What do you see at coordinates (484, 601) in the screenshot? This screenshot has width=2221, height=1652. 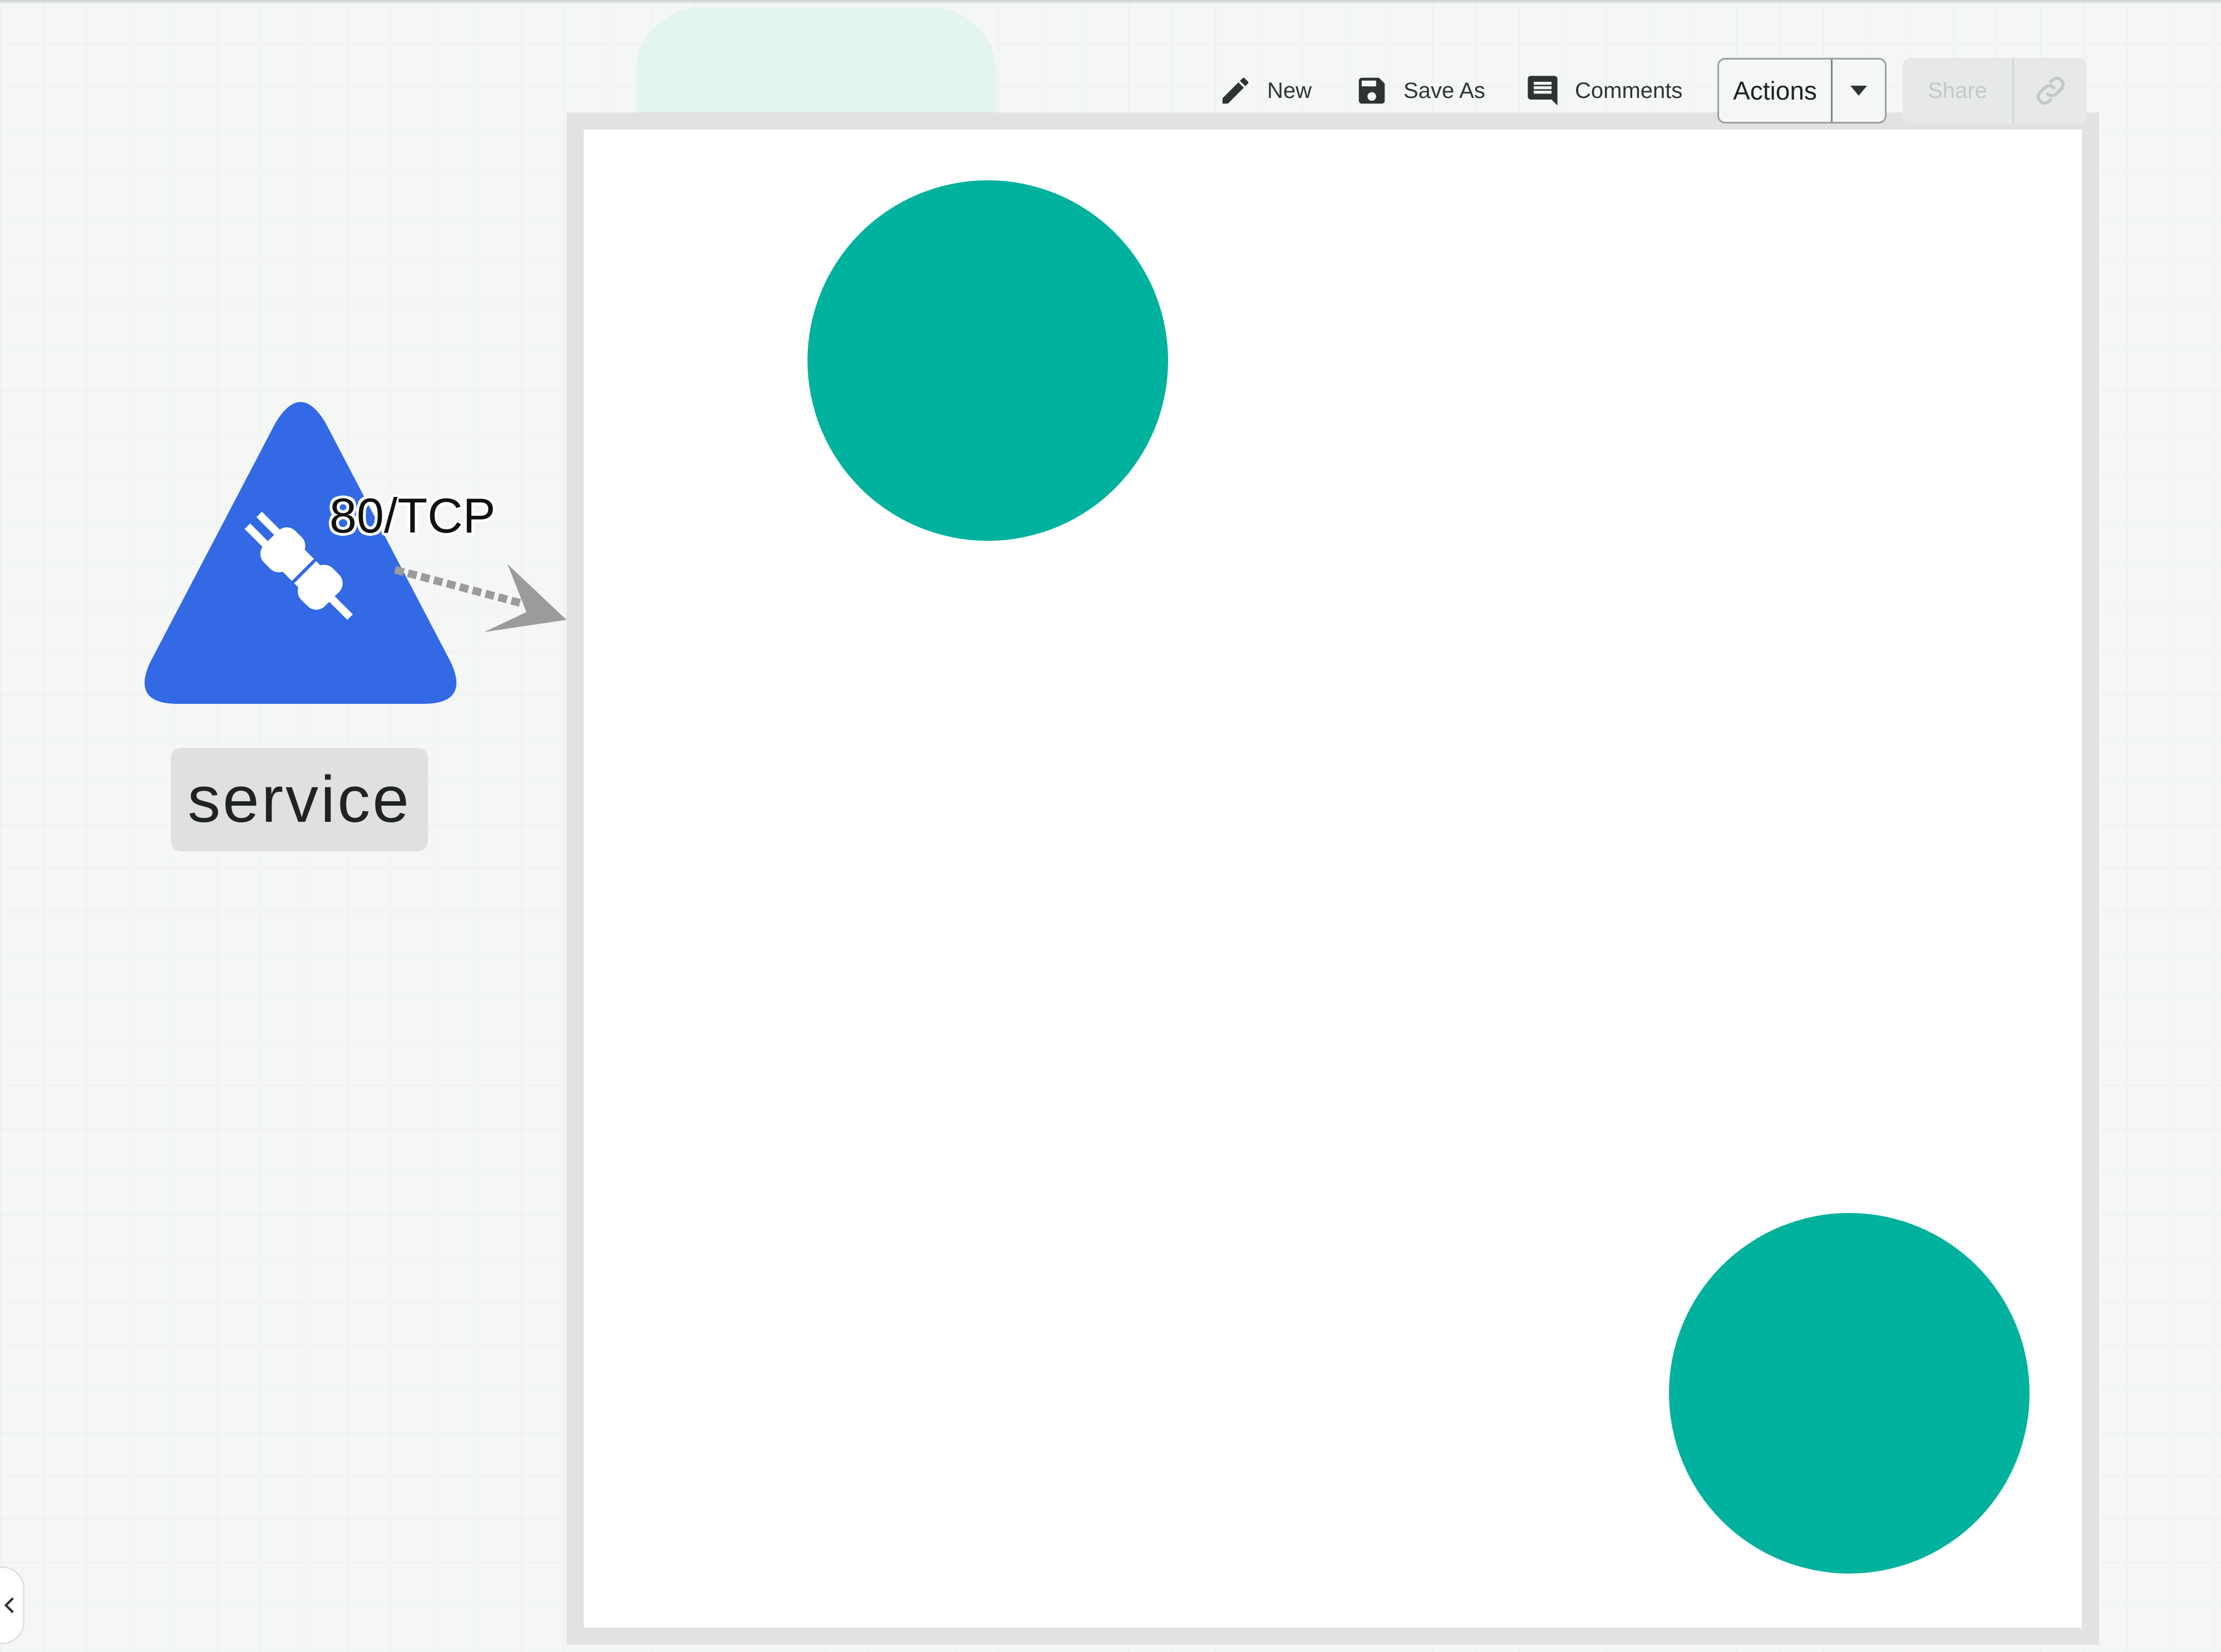 I see `service-edge-arrow` at bounding box center [484, 601].